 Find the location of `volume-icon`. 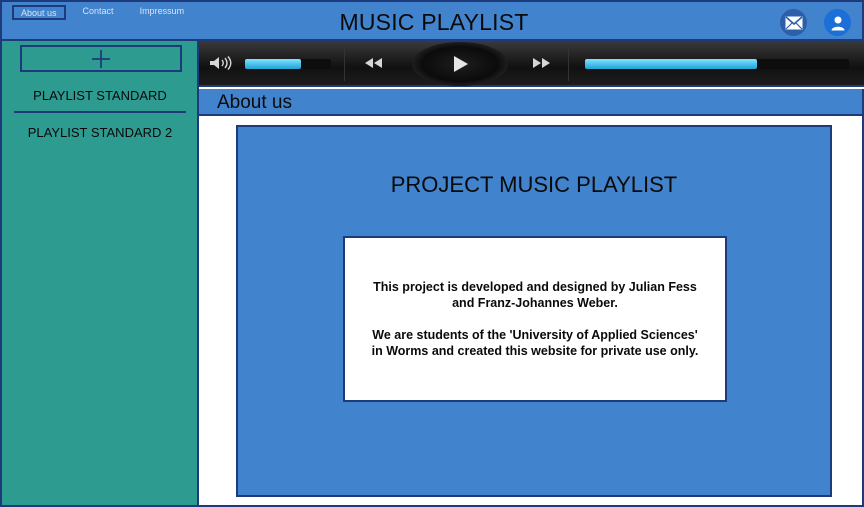

volume-icon is located at coordinates (222, 65).